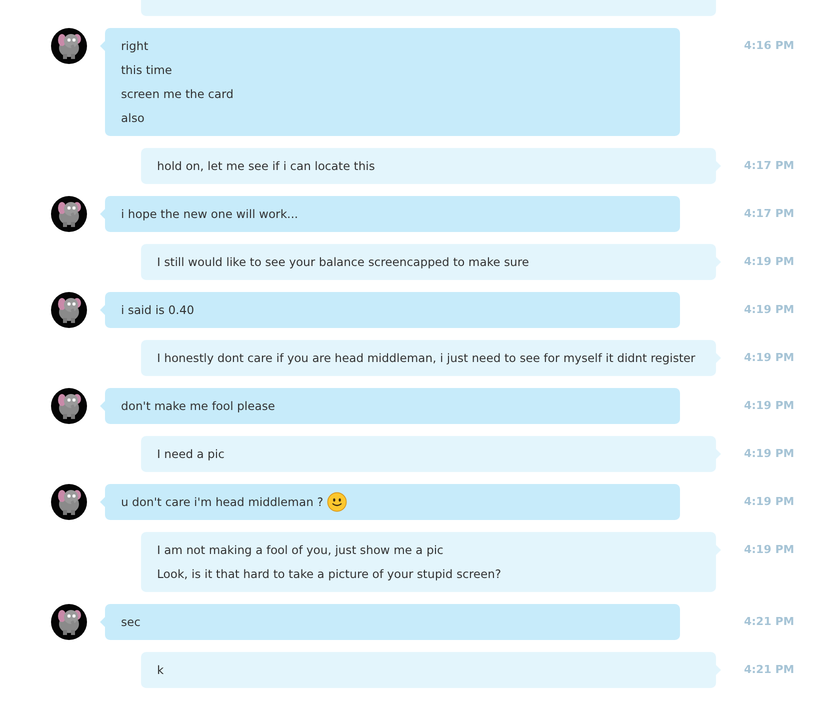  I want to click on message-text: don't make me fool please, so click(198, 406).